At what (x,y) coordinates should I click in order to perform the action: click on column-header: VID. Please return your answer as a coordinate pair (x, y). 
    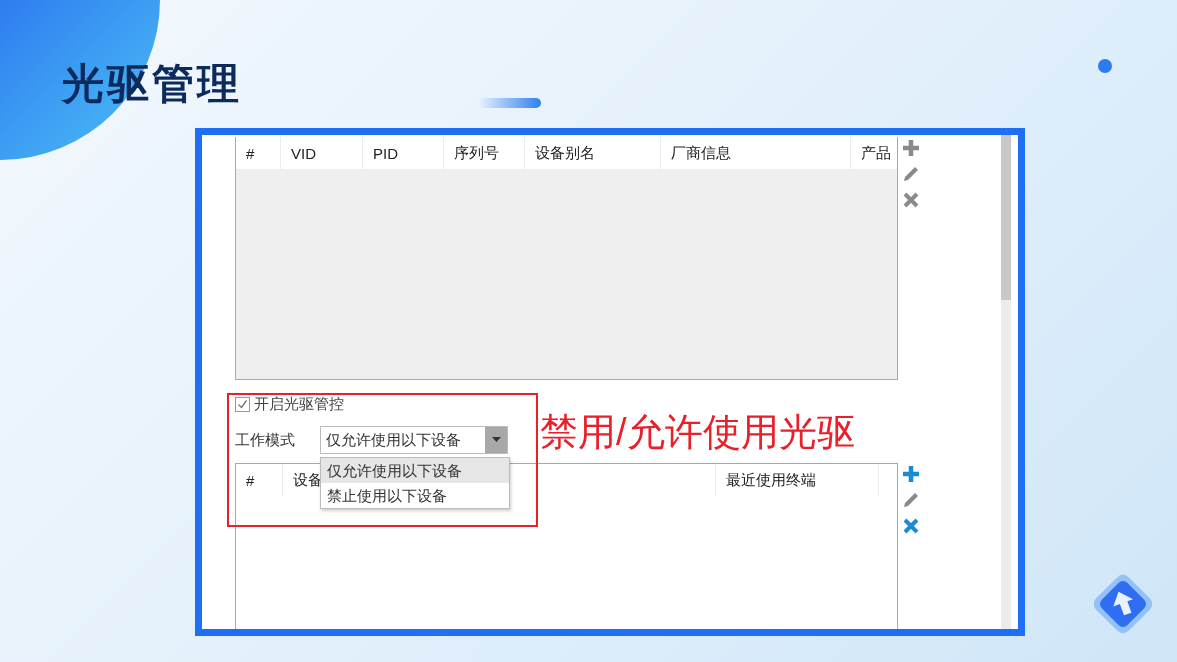
    Looking at the image, I should click on (303, 153).